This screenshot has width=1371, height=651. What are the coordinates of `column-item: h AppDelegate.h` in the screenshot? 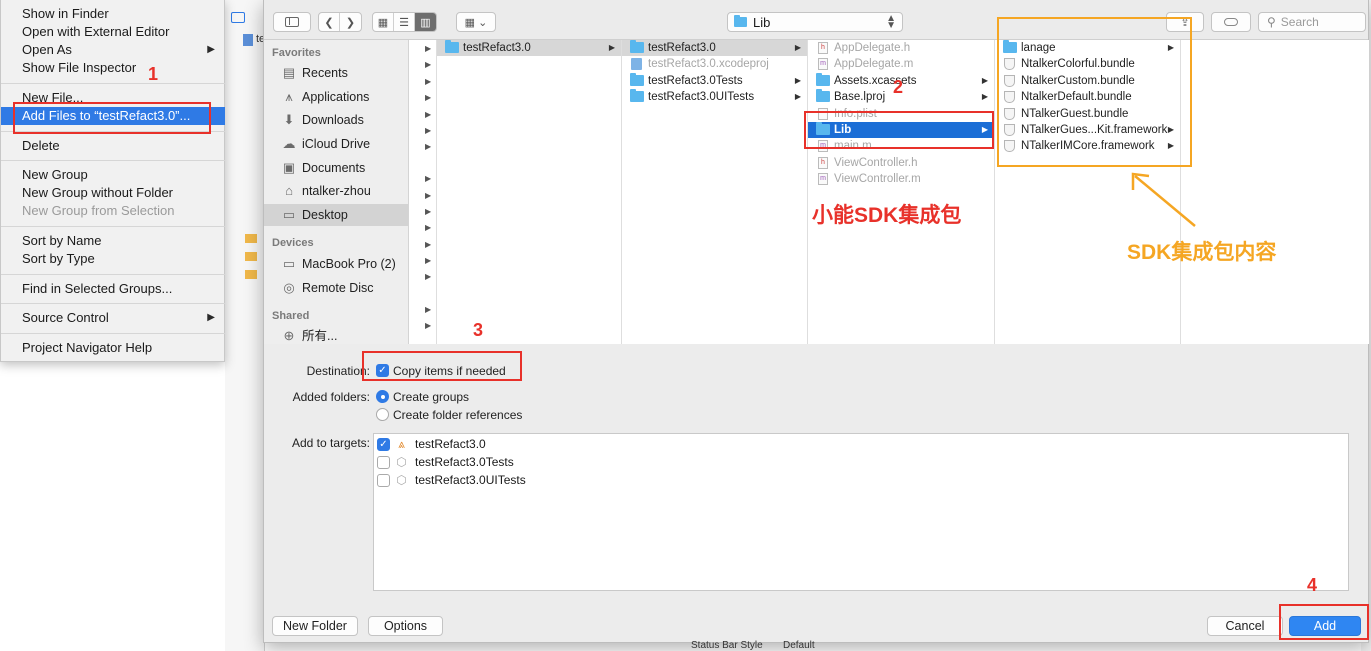 It's located at (901, 48).